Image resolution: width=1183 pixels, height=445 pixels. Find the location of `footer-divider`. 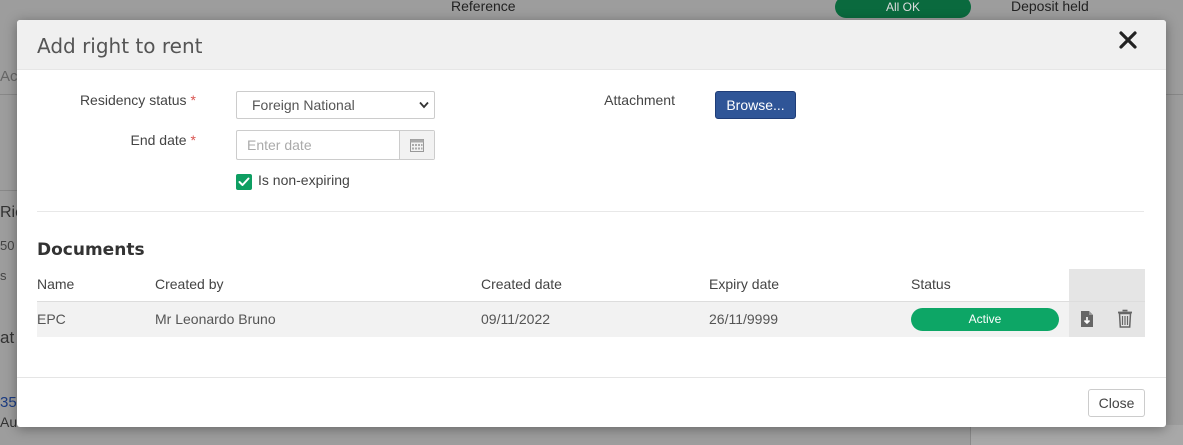

footer-divider is located at coordinates (591, 377).